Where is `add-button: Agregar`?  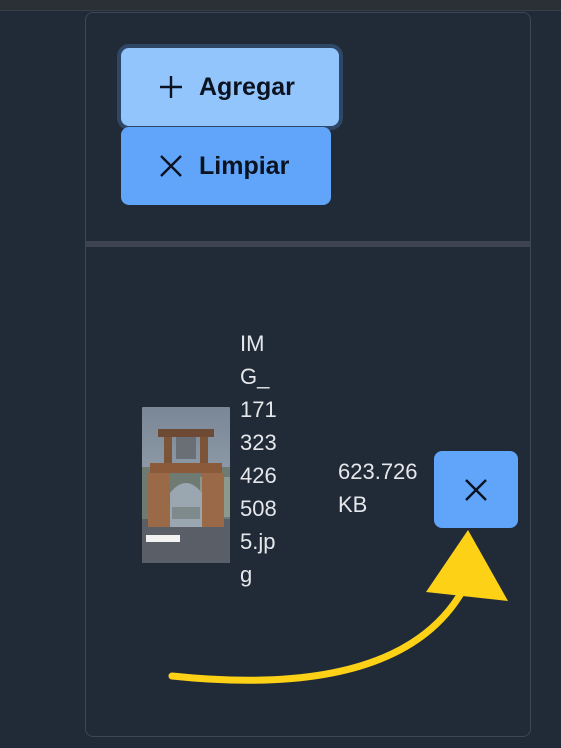
add-button: Agregar is located at coordinates (230, 87).